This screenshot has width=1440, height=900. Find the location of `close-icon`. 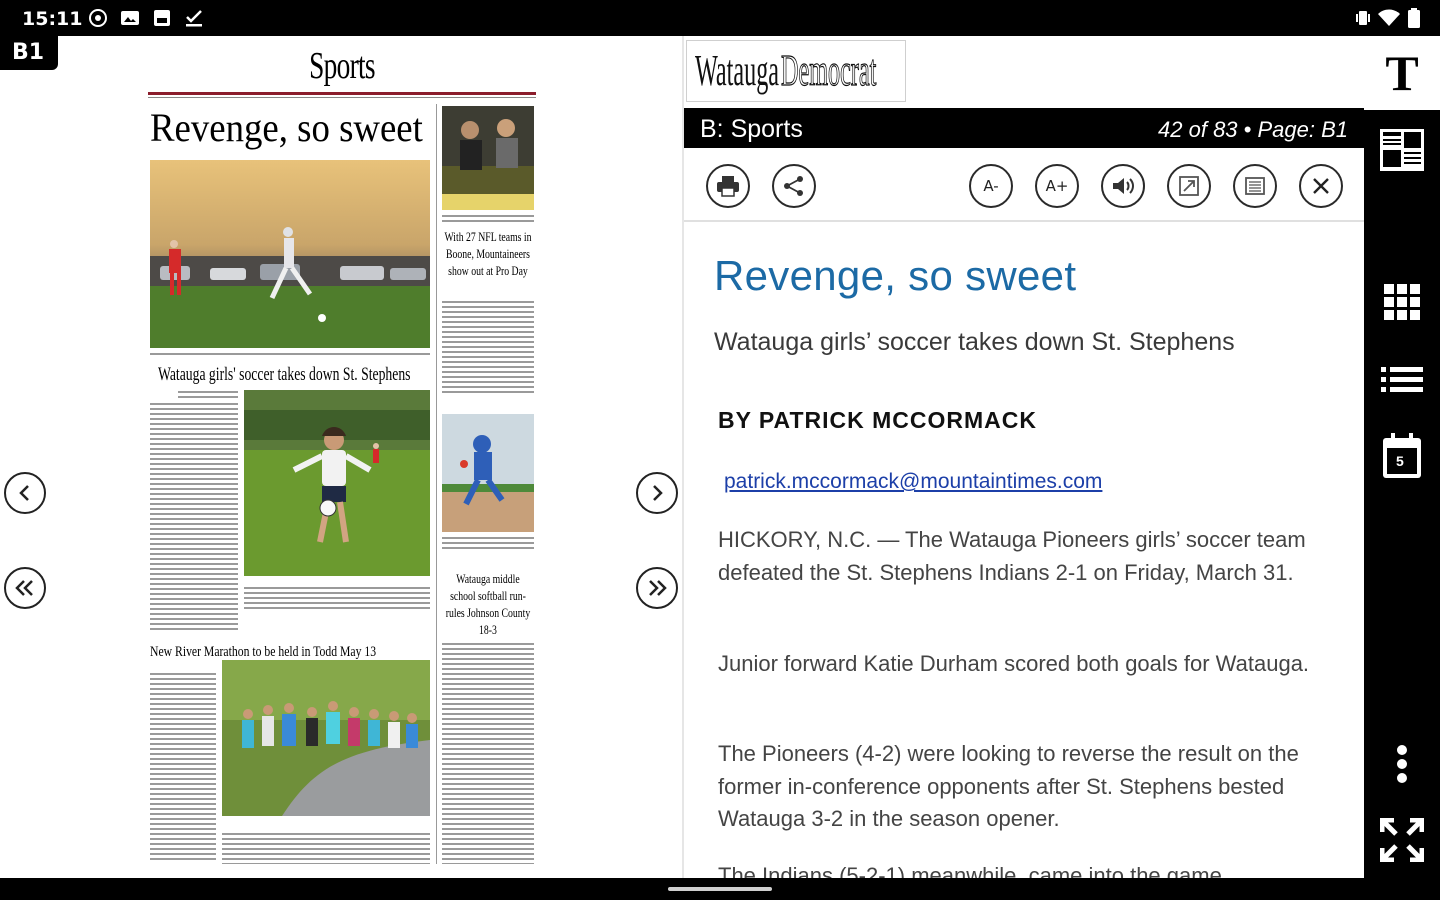

close-icon is located at coordinates (1321, 186).